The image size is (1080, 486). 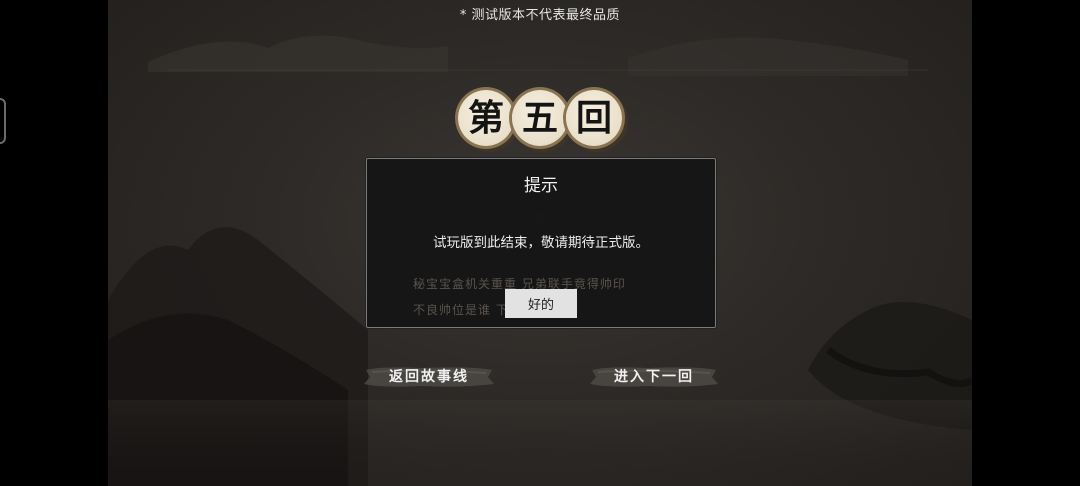 I want to click on next-chapter-button: 进入下一回, so click(x=654, y=377).